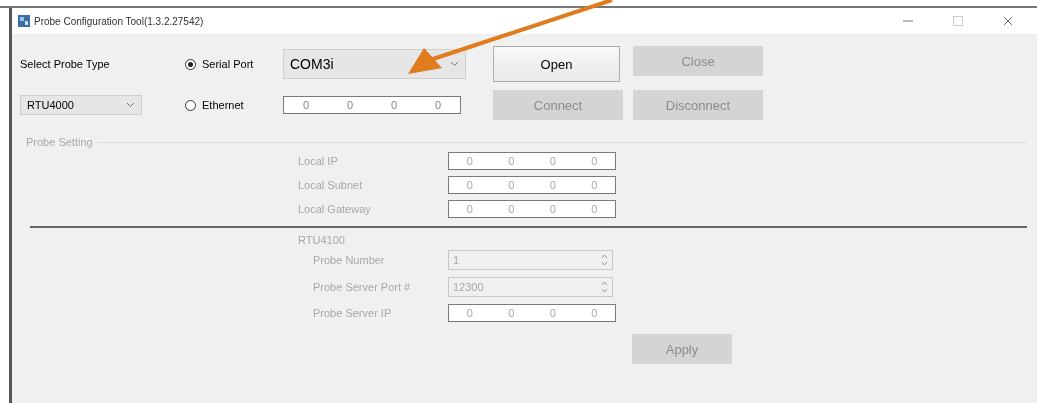  I want to click on radio-label: Ethernet, so click(223, 105).